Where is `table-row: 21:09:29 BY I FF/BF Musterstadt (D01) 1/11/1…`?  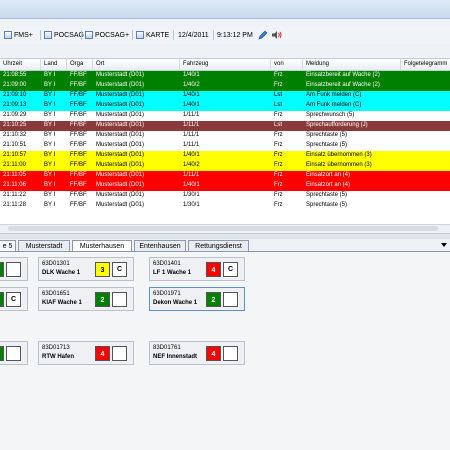 table-row: 21:09:29 BY I FF/BF Musterstadt (D01) 1/11/1… is located at coordinates (225, 116).